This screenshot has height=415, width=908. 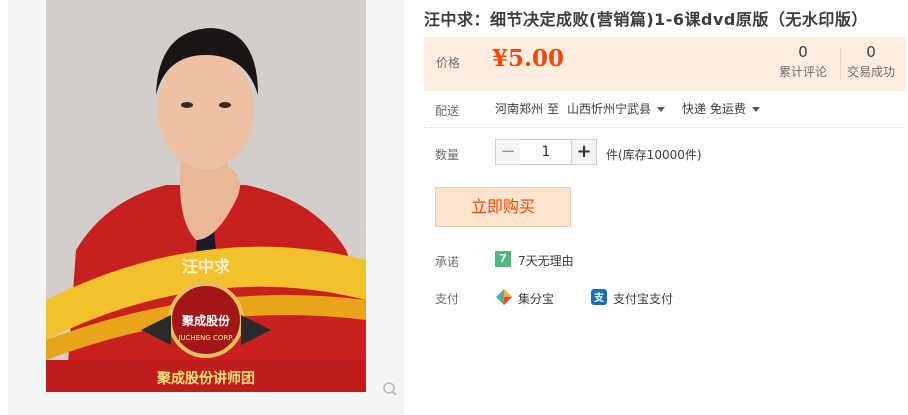 I want to click on shipping-method-select: 快递 免运费, so click(x=721, y=108).